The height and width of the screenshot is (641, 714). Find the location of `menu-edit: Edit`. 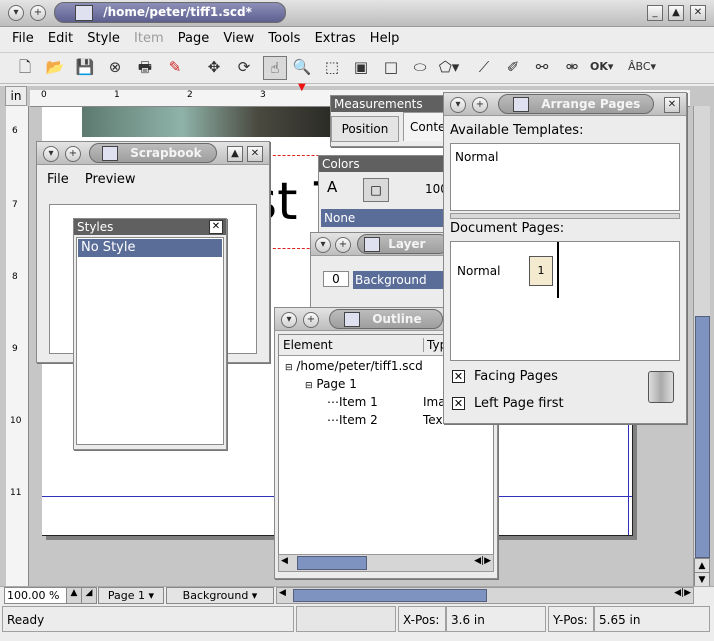

menu-edit: Edit is located at coordinates (60, 38).